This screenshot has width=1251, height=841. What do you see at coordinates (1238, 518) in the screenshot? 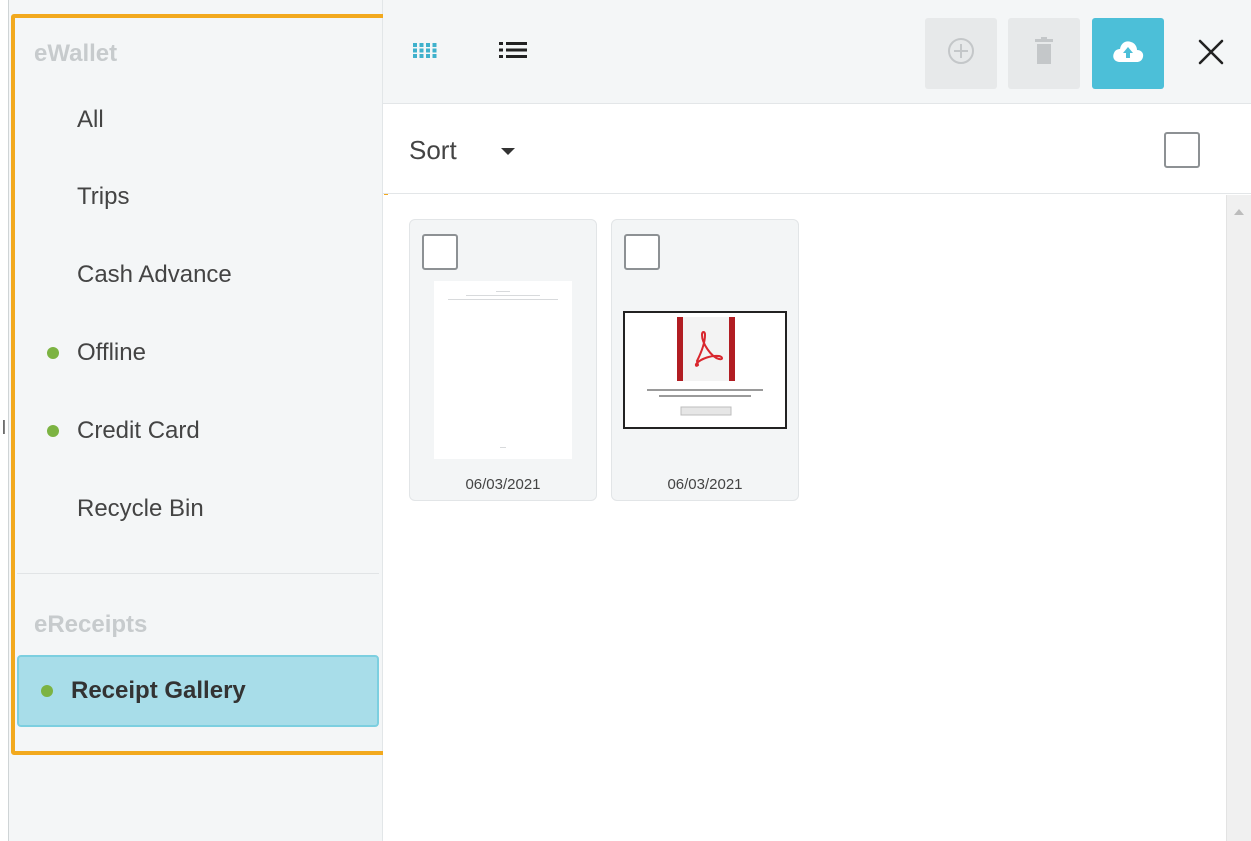
I see `gallery-scrollbar` at bounding box center [1238, 518].